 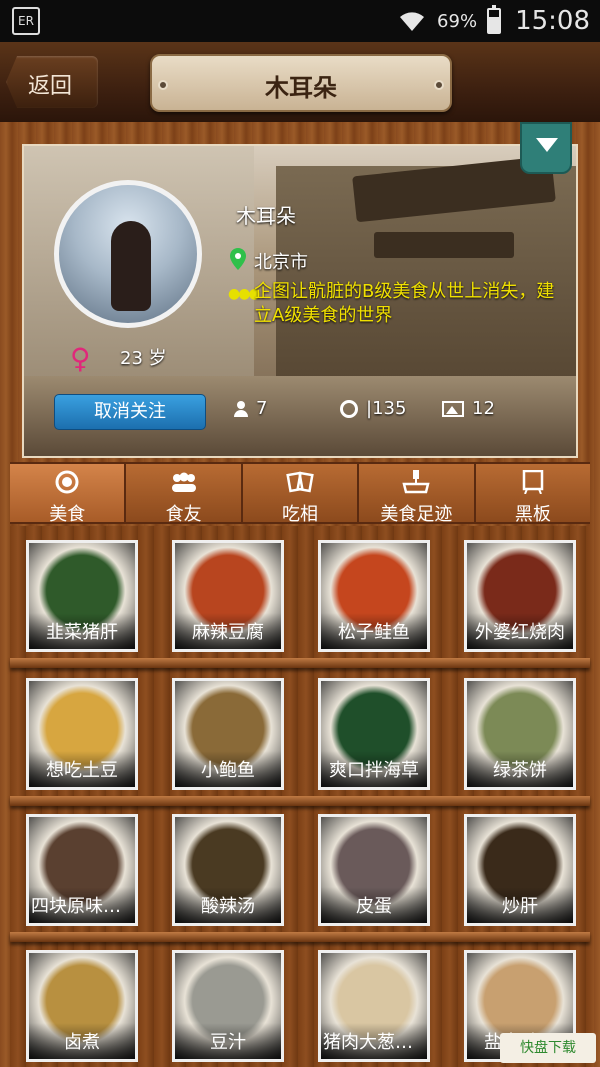 What do you see at coordinates (67, 514) in the screenshot?
I see `tab-label: 美食` at bounding box center [67, 514].